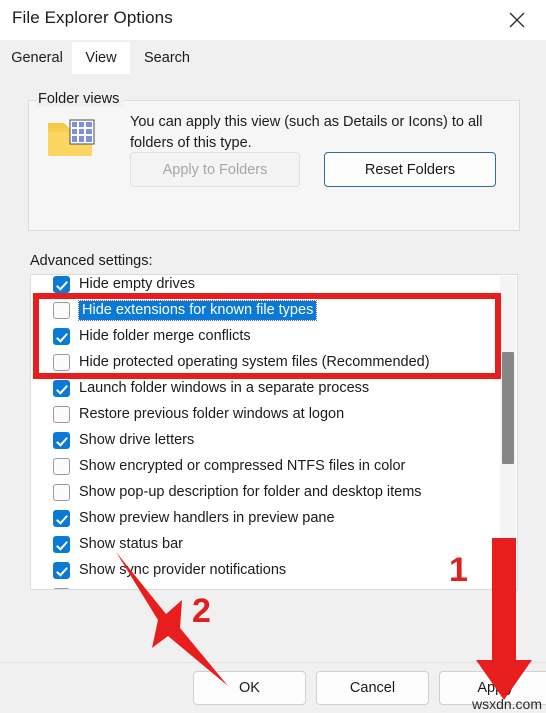 Image resolution: width=546 pixels, height=713 pixels. I want to click on apply-to-folders-button: Apply to Folders, so click(215, 169).